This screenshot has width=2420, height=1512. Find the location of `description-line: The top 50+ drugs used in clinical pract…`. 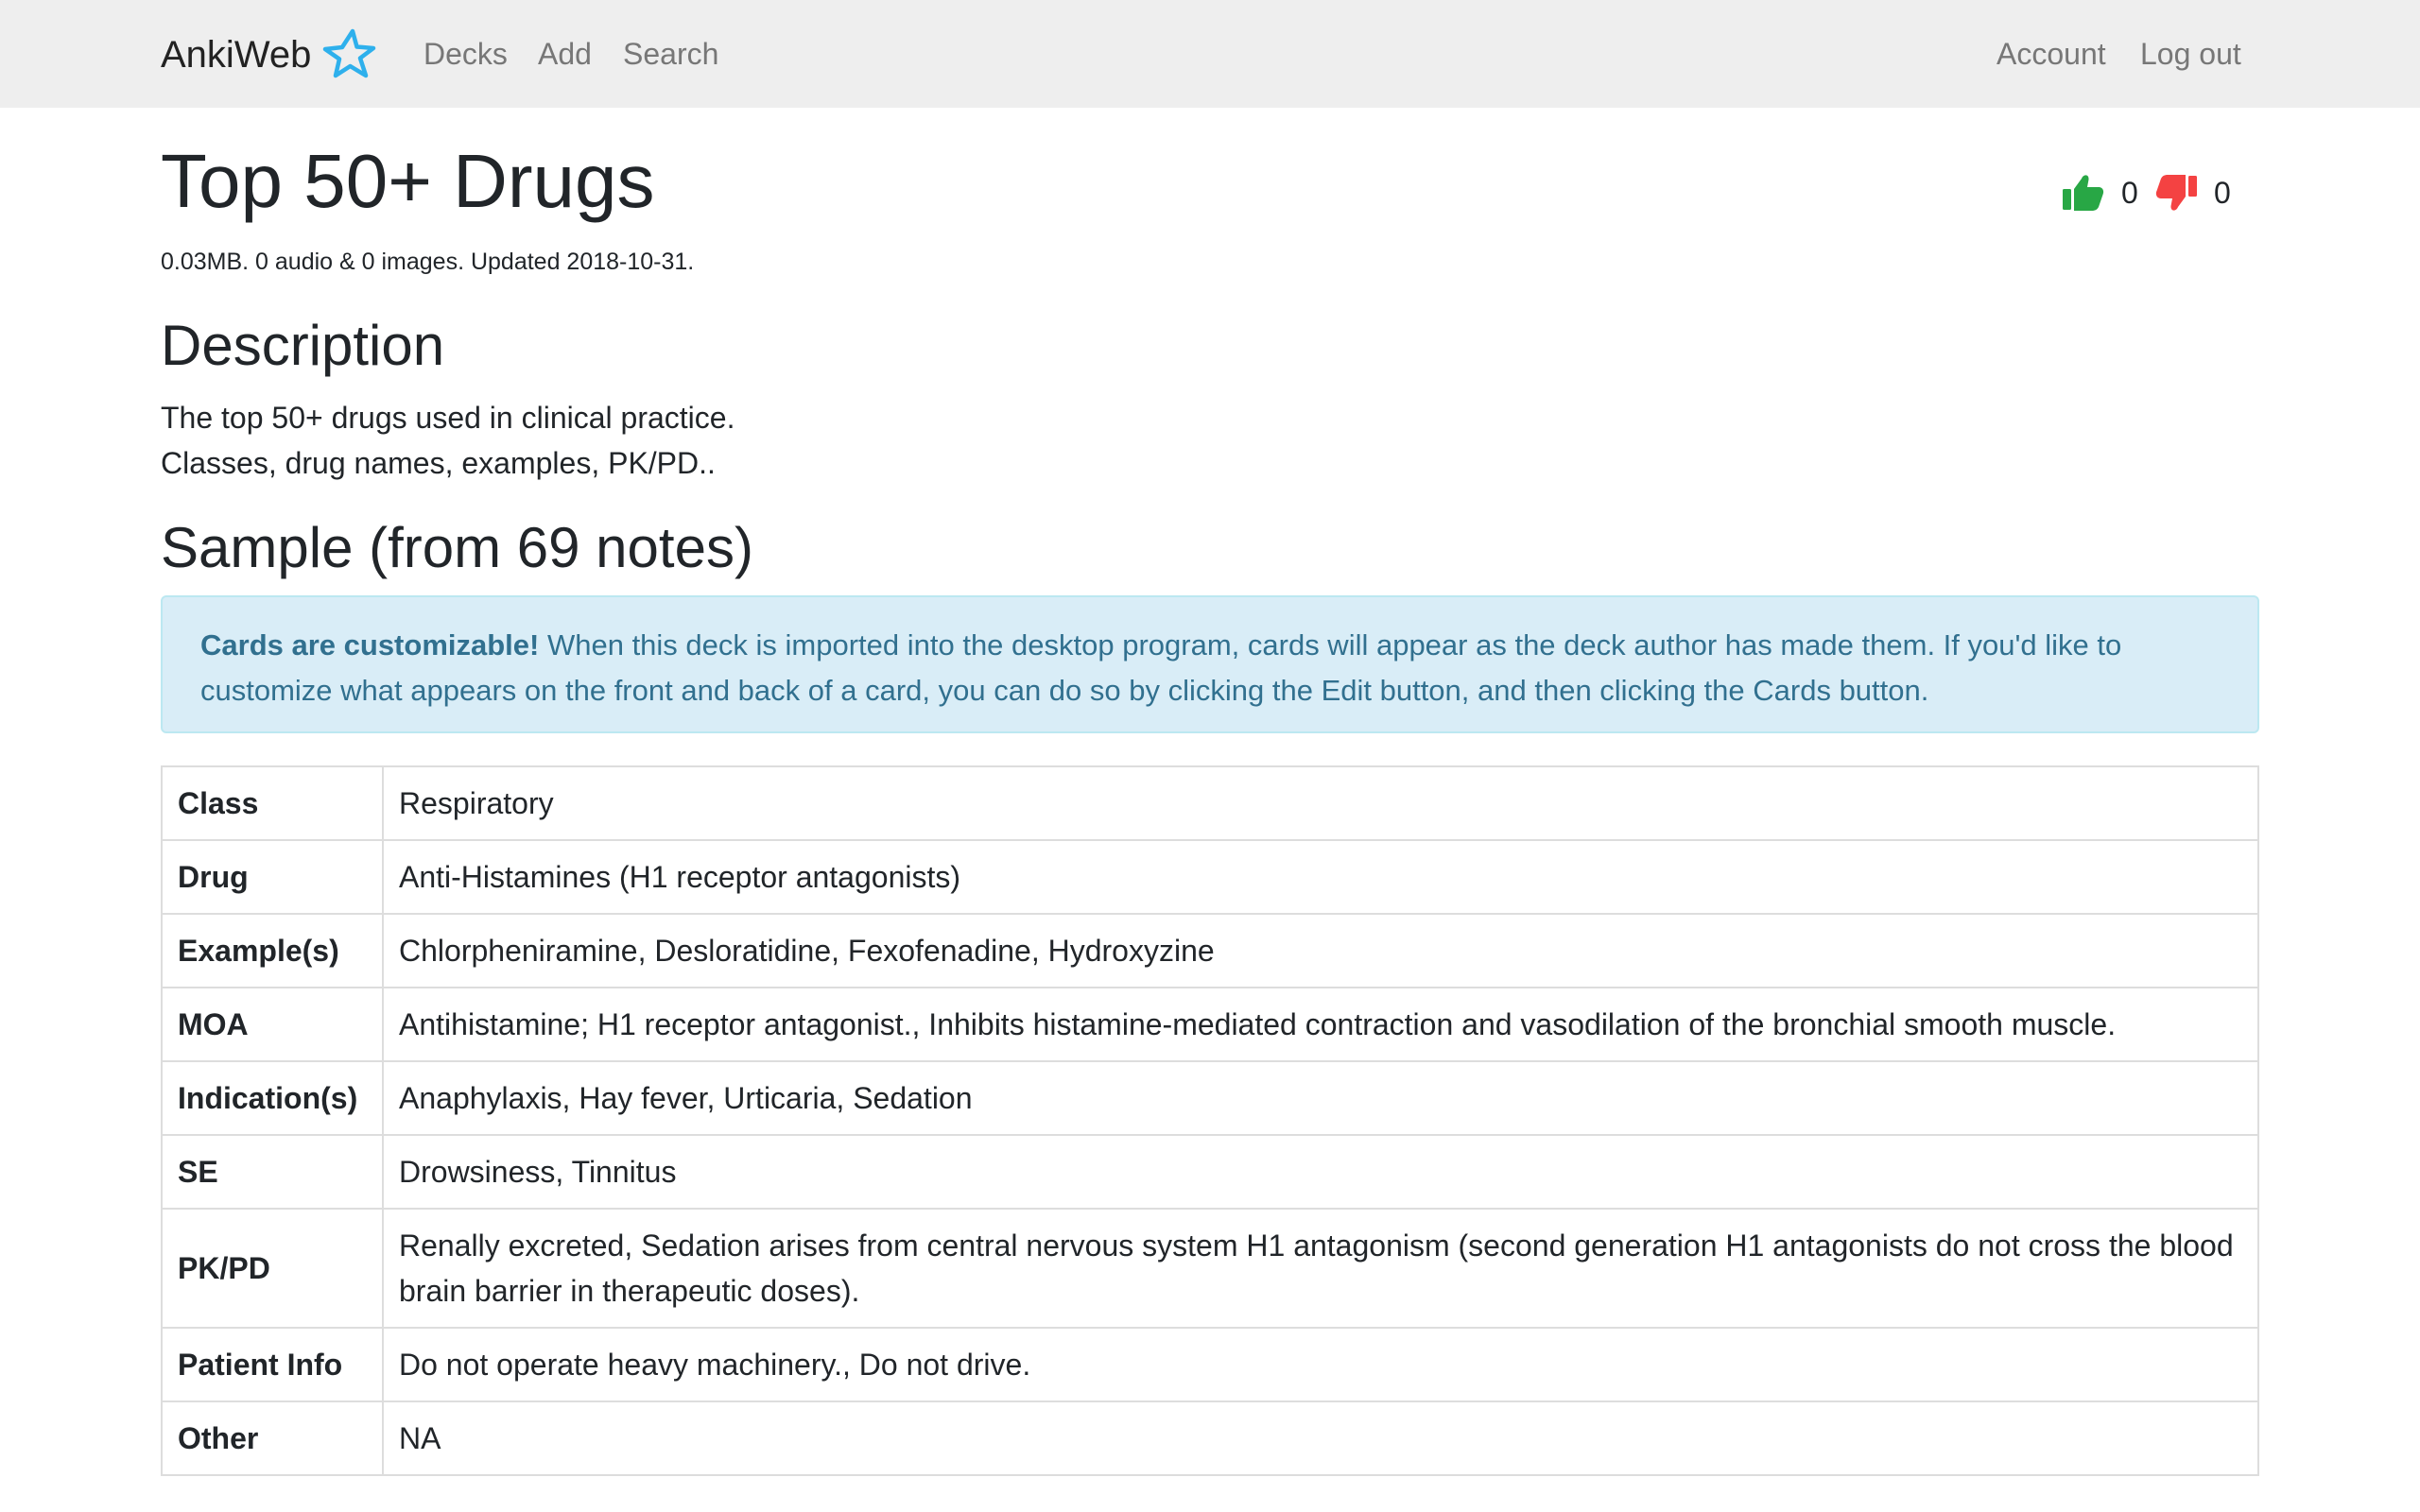

description-line: The top 50+ drugs used in clinical pract… is located at coordinates (448, 418).